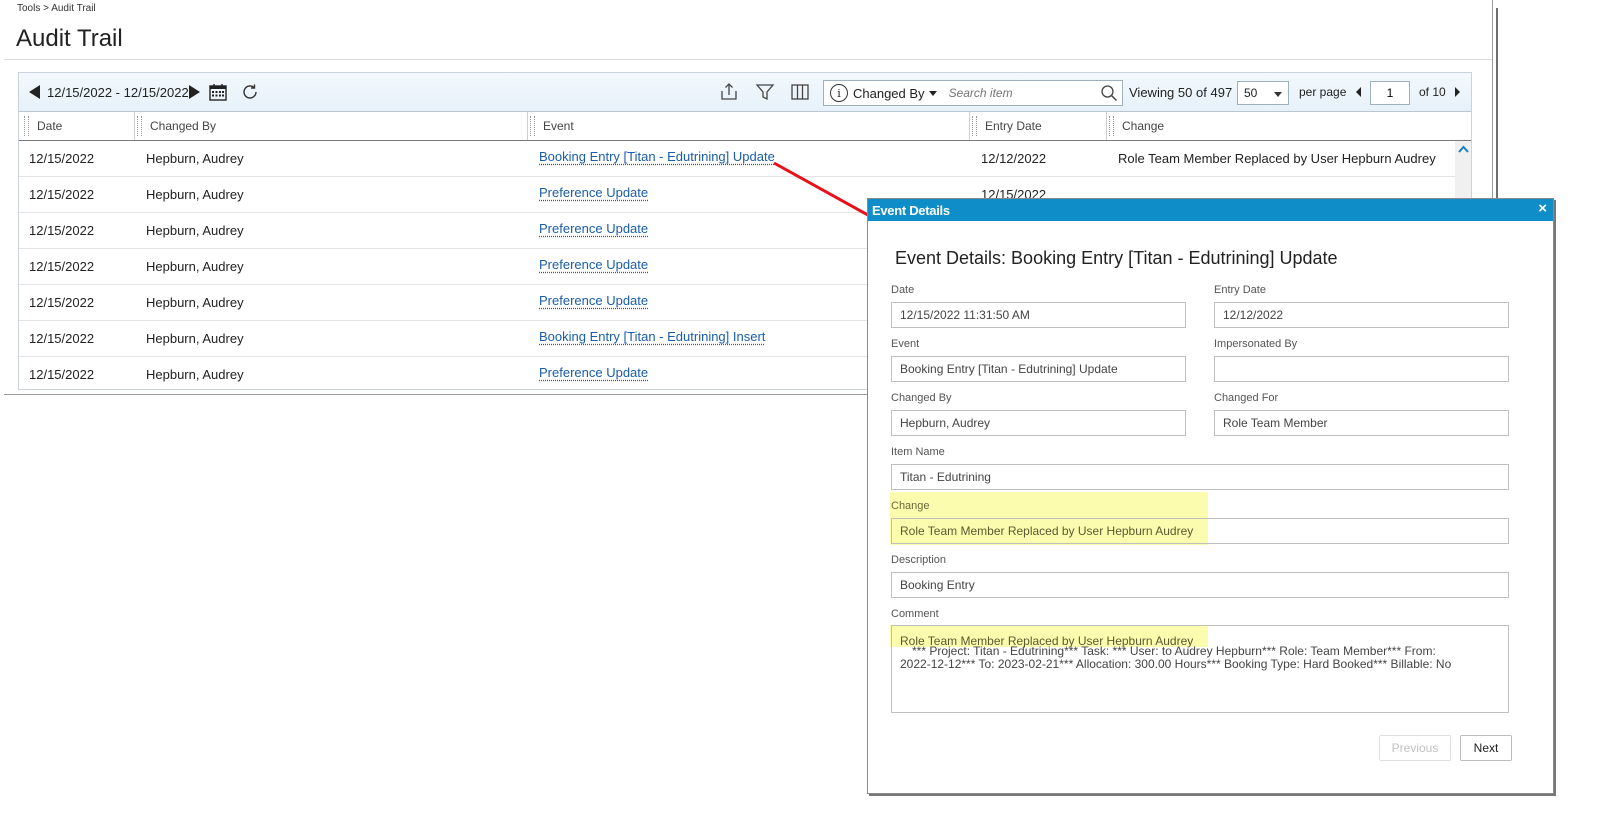 Image resolution: width=1598 pixels, height=819 pixels. I want to click on change-label: Change, so click(910, 506).